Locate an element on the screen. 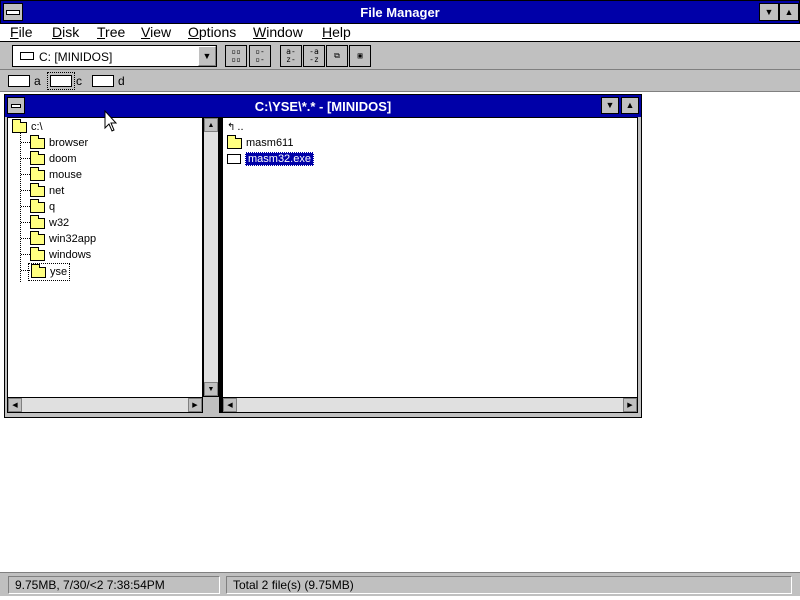 This screenshot has height=600, width=800. copy-button: ⧉ is located at coordinates (337, 56).